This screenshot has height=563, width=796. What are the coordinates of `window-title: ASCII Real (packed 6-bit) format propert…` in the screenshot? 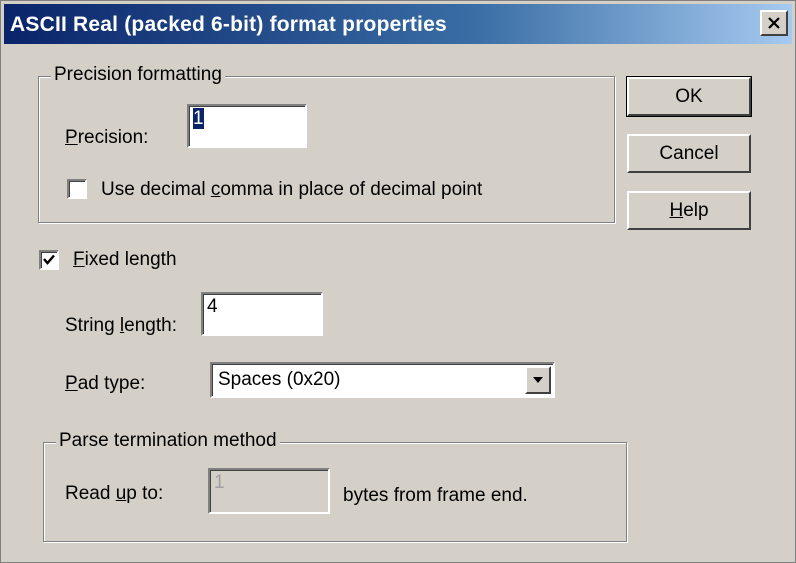 It's located at (228, 24).